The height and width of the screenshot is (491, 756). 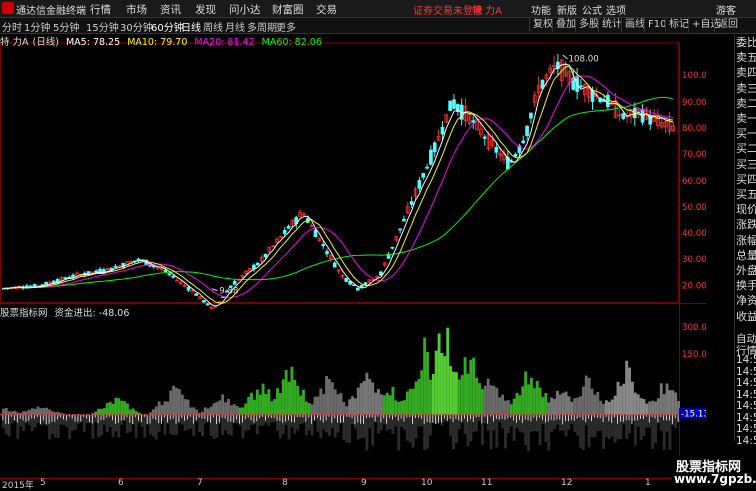 I want to click on price-axis-label: 20.00, so click(x=694, y=287).